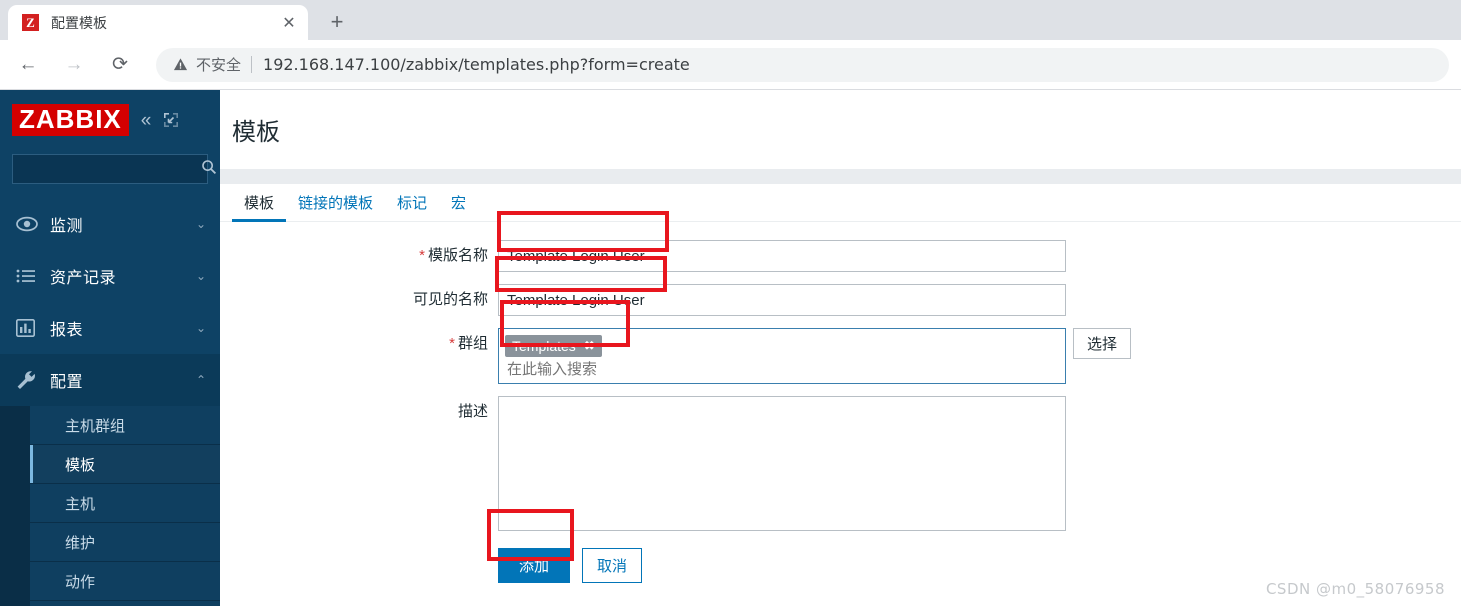 This screenshot has width=1461, height=606. What do you see at coordinates (110, 224) in the screenshot?
I see `sidebar-item-monitoring: 监测 ⌄` at bounding box center [110, 224].